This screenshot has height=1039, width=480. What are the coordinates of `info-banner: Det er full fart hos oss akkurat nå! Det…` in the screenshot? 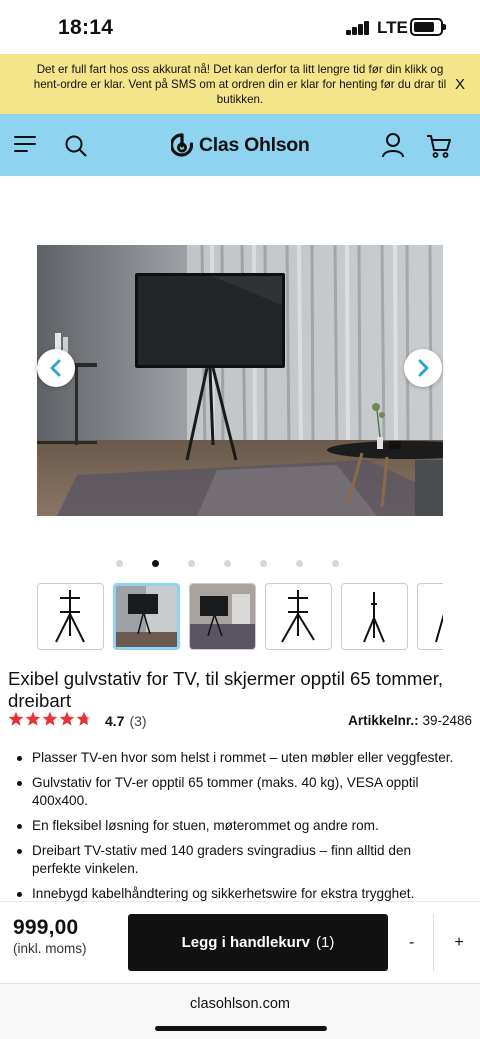 It's located at (240, 84).